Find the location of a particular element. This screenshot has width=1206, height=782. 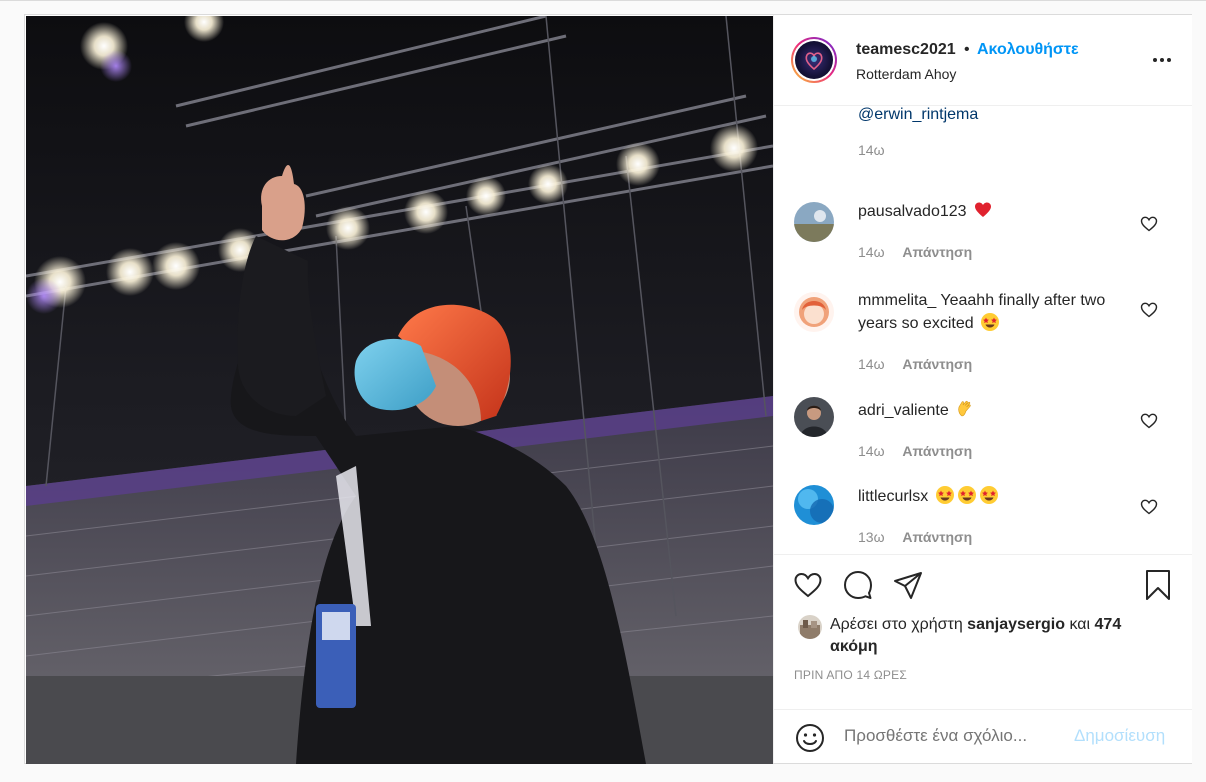

comment-text: pausalvado123 is located at coordinates (993, 211).